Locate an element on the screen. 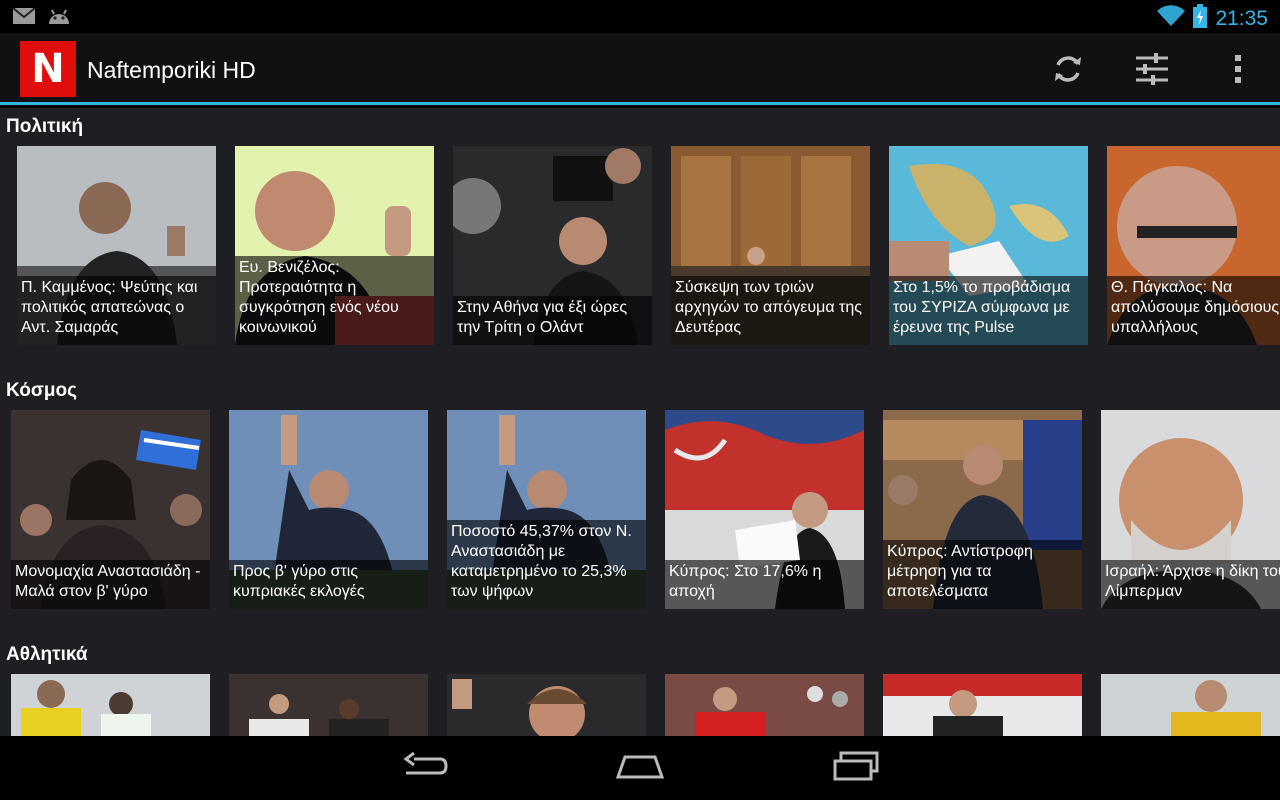 The image size is (1280, 800). back-button is located at coordinates (424, 768).